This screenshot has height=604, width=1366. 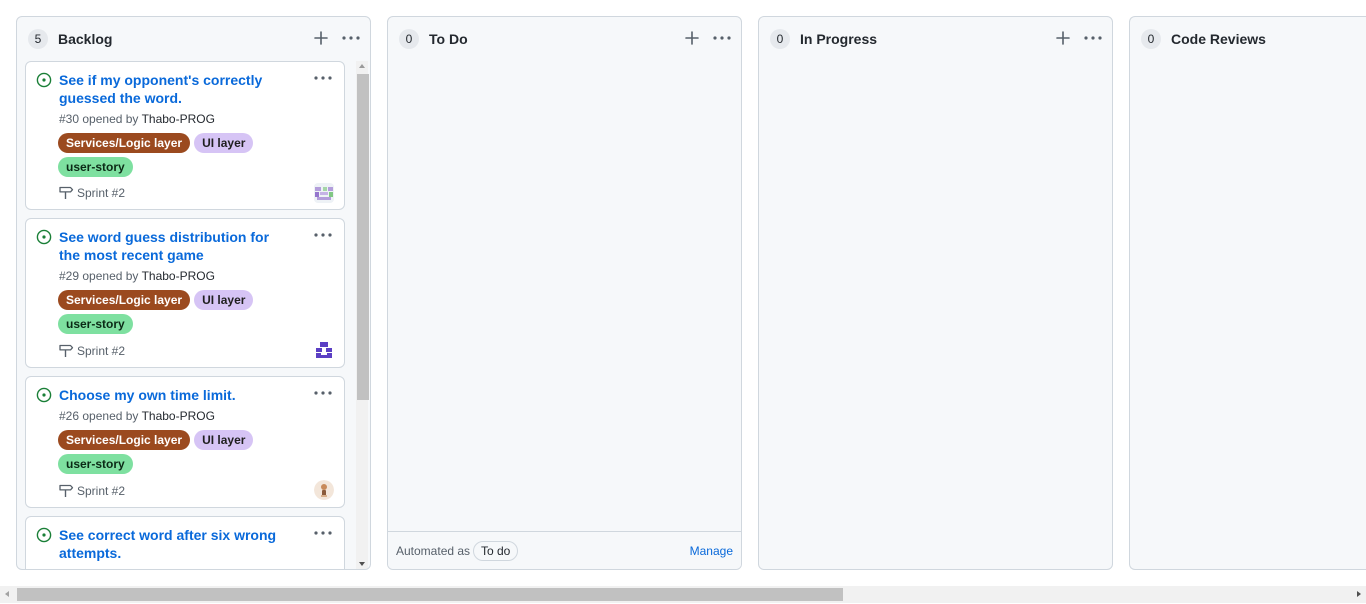 I want to click on column-title: In Progress, so click(x=839, y=39).